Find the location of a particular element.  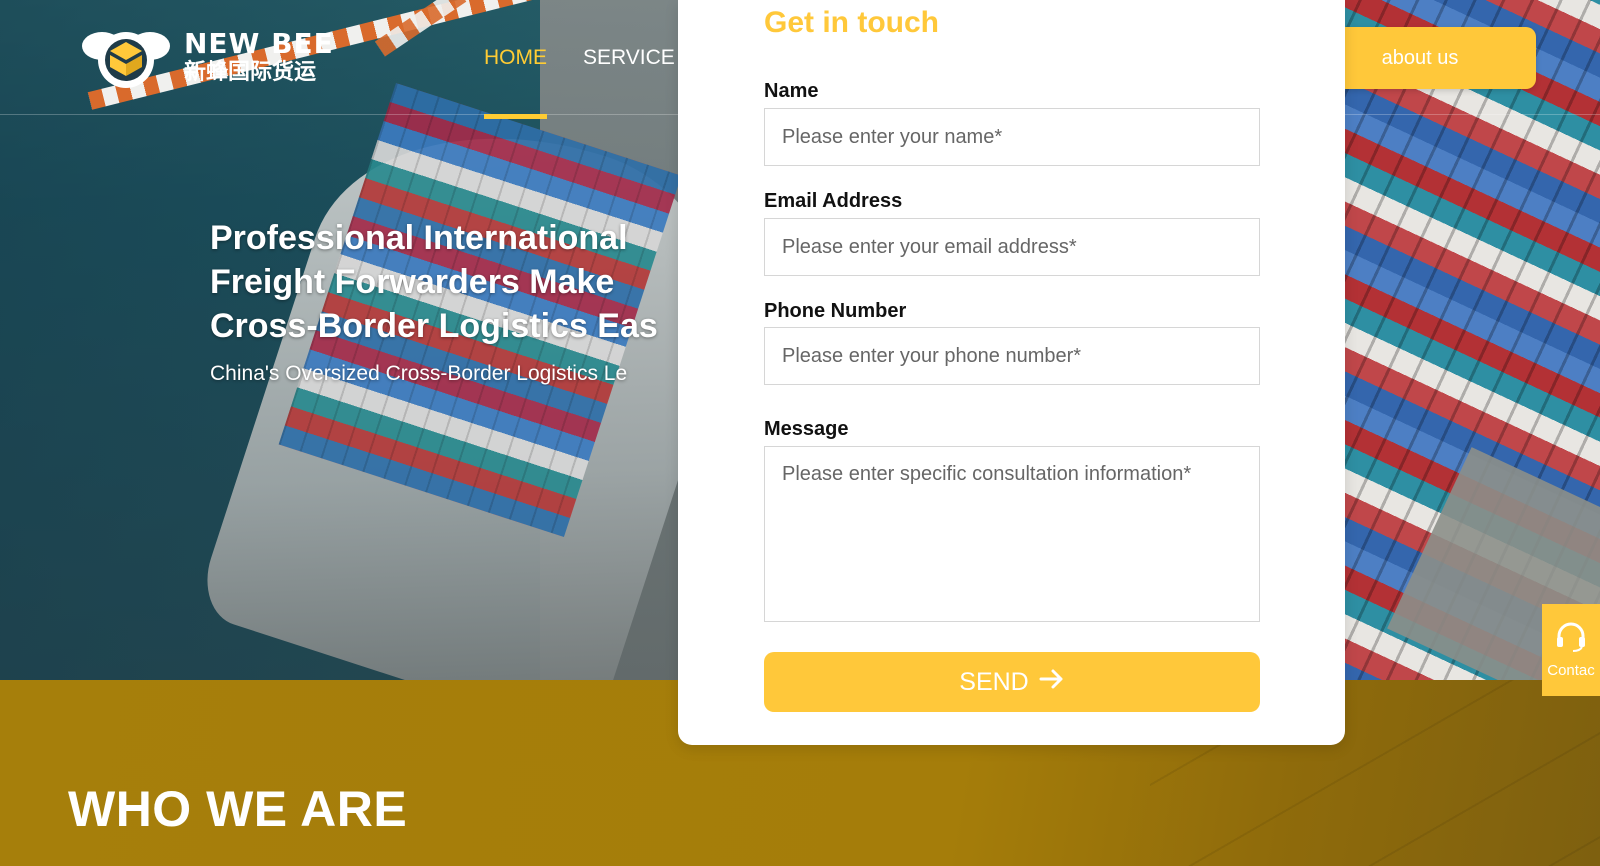

logo: NEW BEE 新蜂国际货运 is located at coordinates (207, 57).